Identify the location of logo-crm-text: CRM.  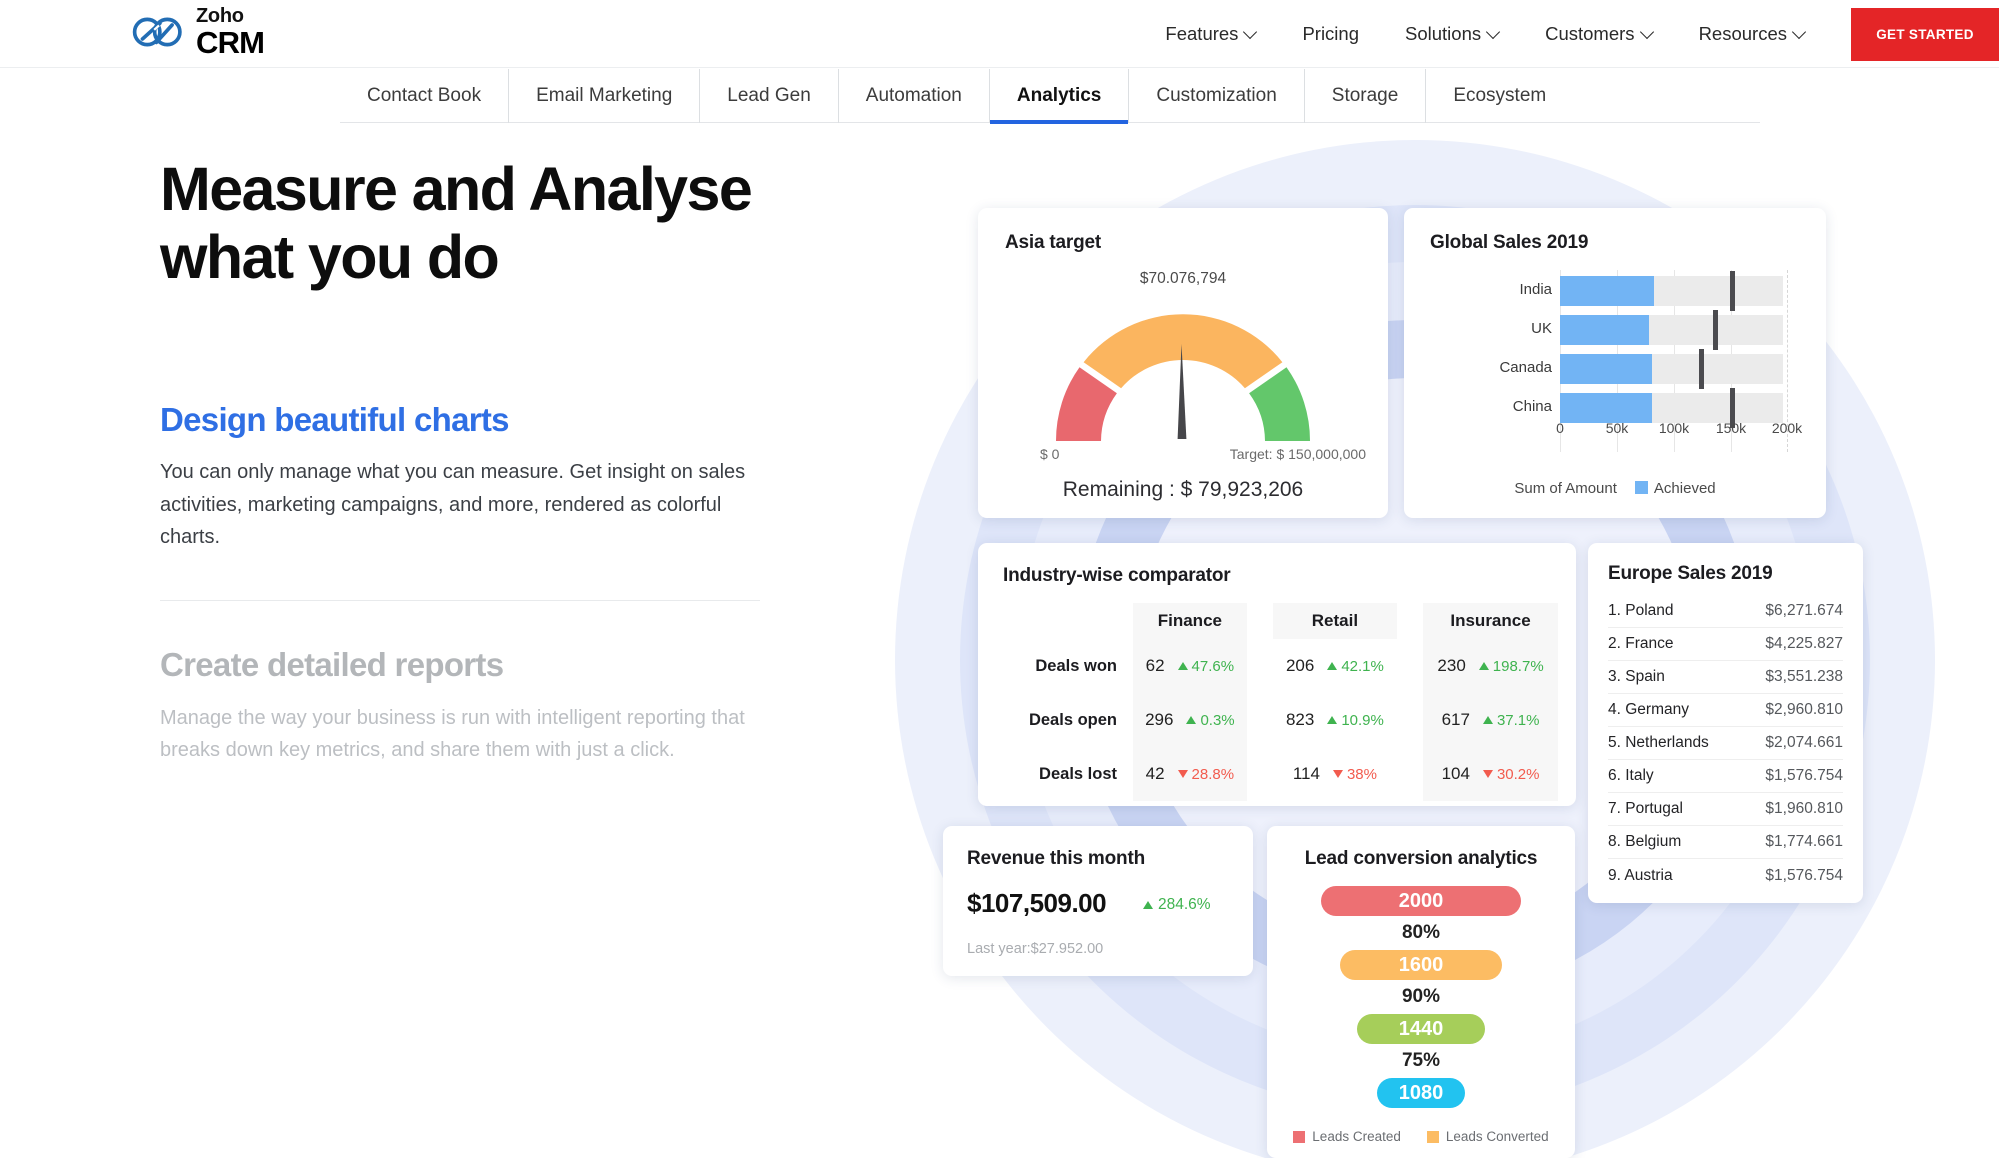
(230, 42).